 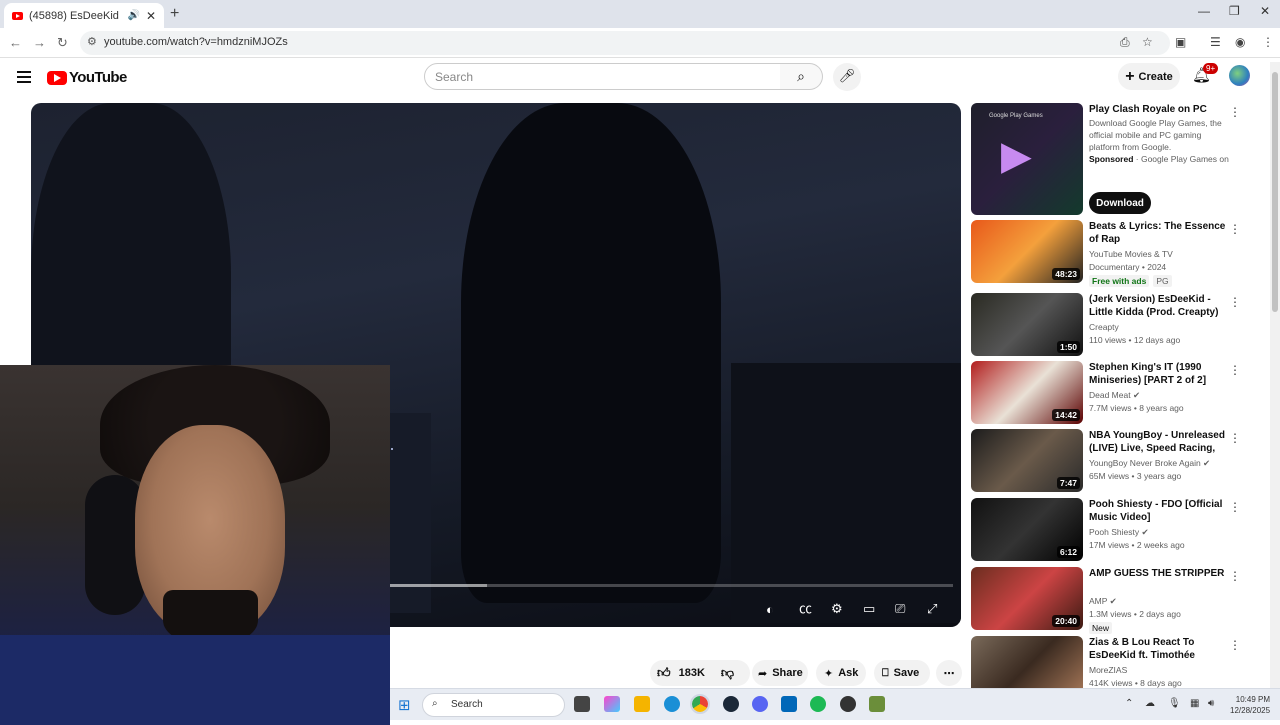 I want to click on extensions-icon: ▣, so click(x=1180, y=42).